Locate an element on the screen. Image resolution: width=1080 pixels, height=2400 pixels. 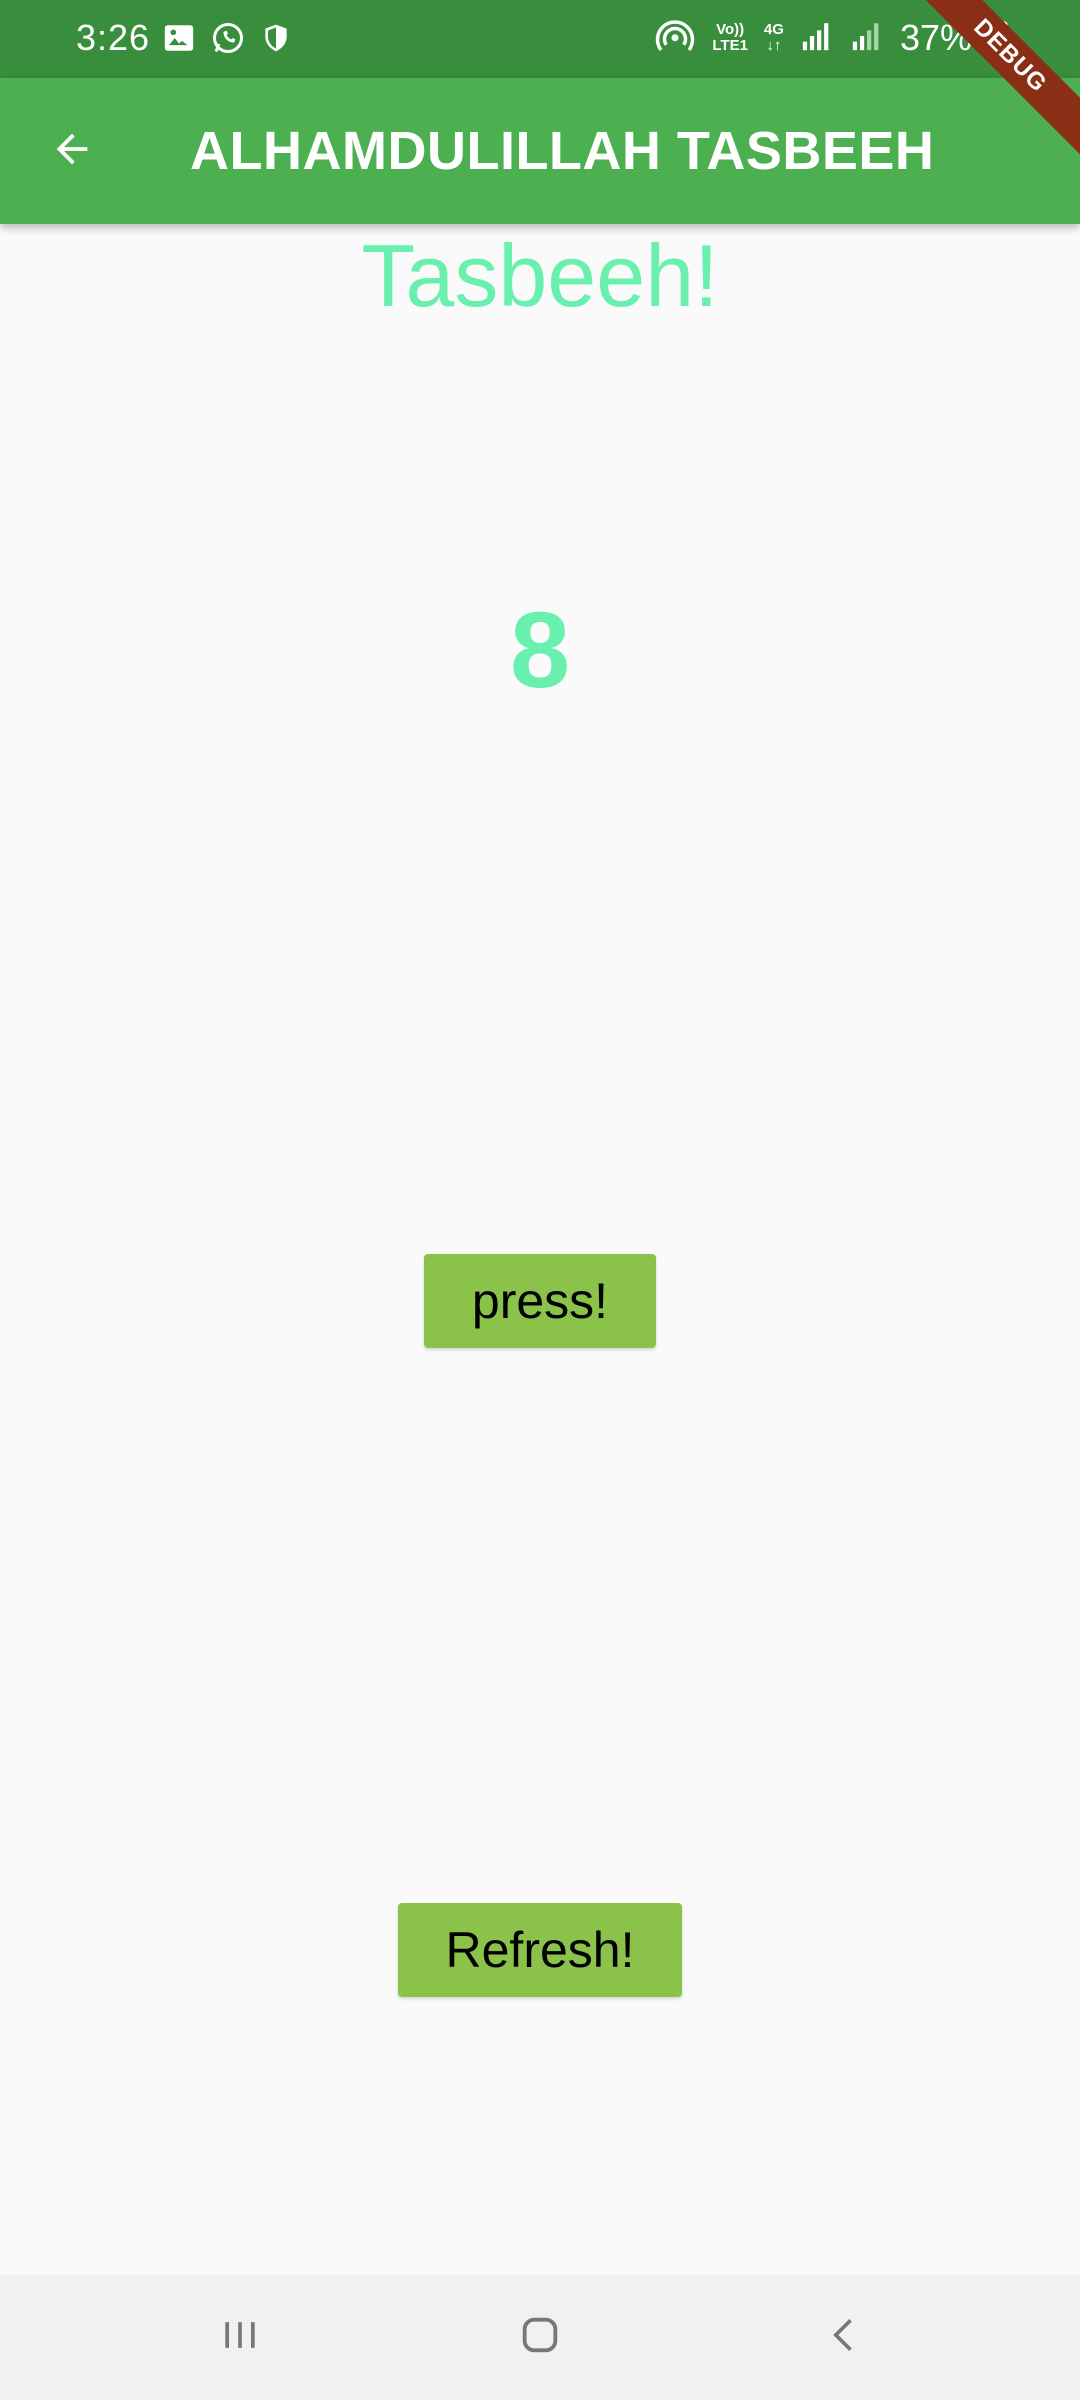
back-button is located at coordinates (72, 151).